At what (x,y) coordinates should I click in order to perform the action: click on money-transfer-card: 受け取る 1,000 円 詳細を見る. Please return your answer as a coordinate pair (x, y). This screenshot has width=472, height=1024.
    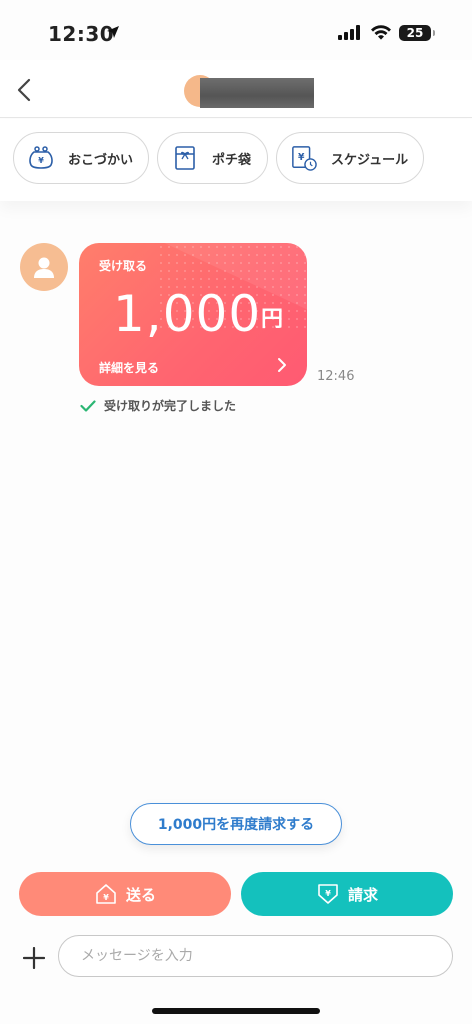
    Looking at the image, I should click on (193, 314).